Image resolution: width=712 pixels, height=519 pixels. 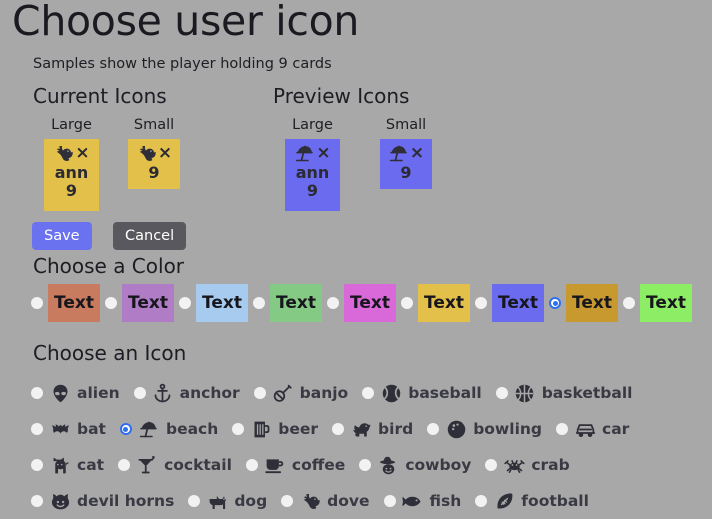 I want to click on color-option-magenta: Text, so click(x=361, y=303).